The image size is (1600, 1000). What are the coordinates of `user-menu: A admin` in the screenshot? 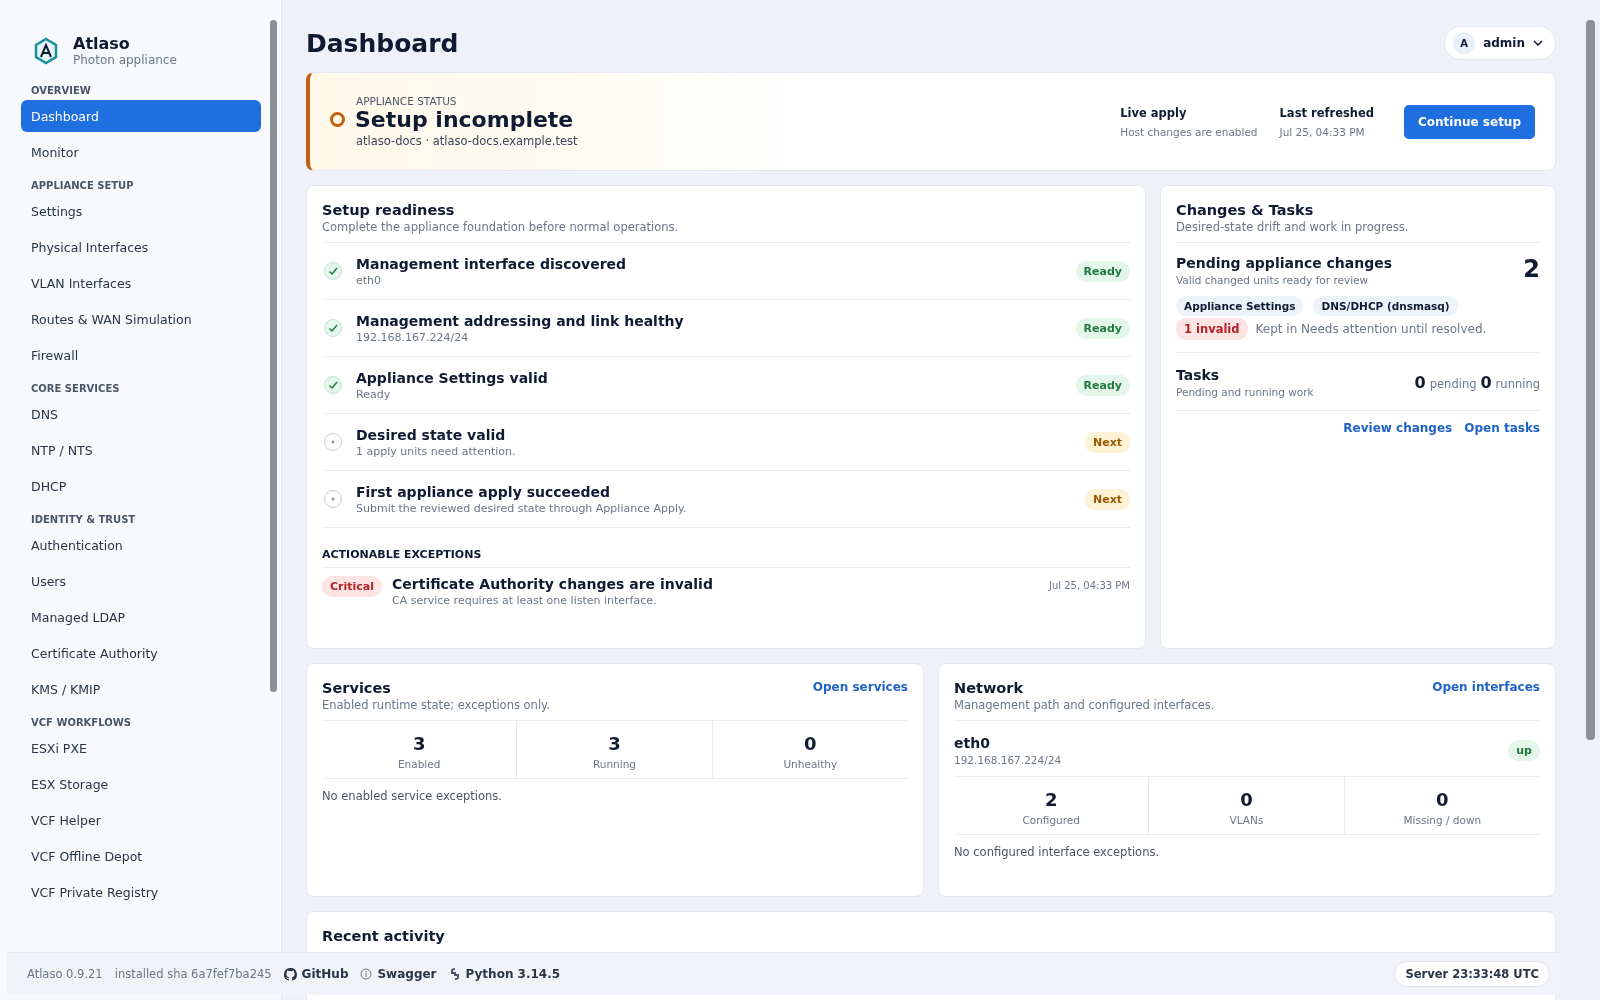 It's located at (1500, 43).